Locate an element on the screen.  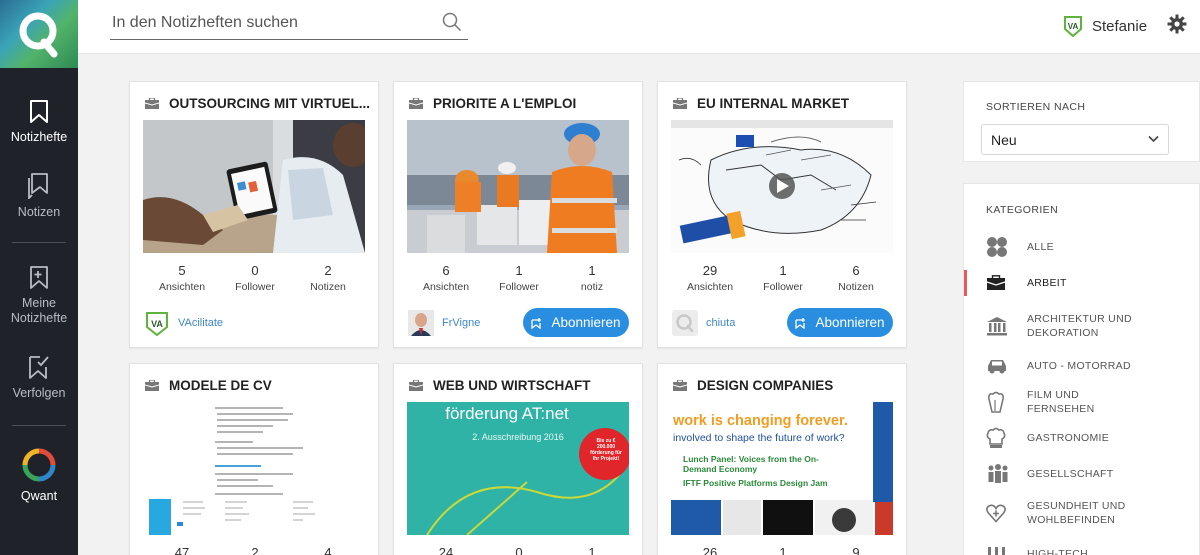
category-film: FILM UND FERNSEHEN is located at coordinates (1082, 402).